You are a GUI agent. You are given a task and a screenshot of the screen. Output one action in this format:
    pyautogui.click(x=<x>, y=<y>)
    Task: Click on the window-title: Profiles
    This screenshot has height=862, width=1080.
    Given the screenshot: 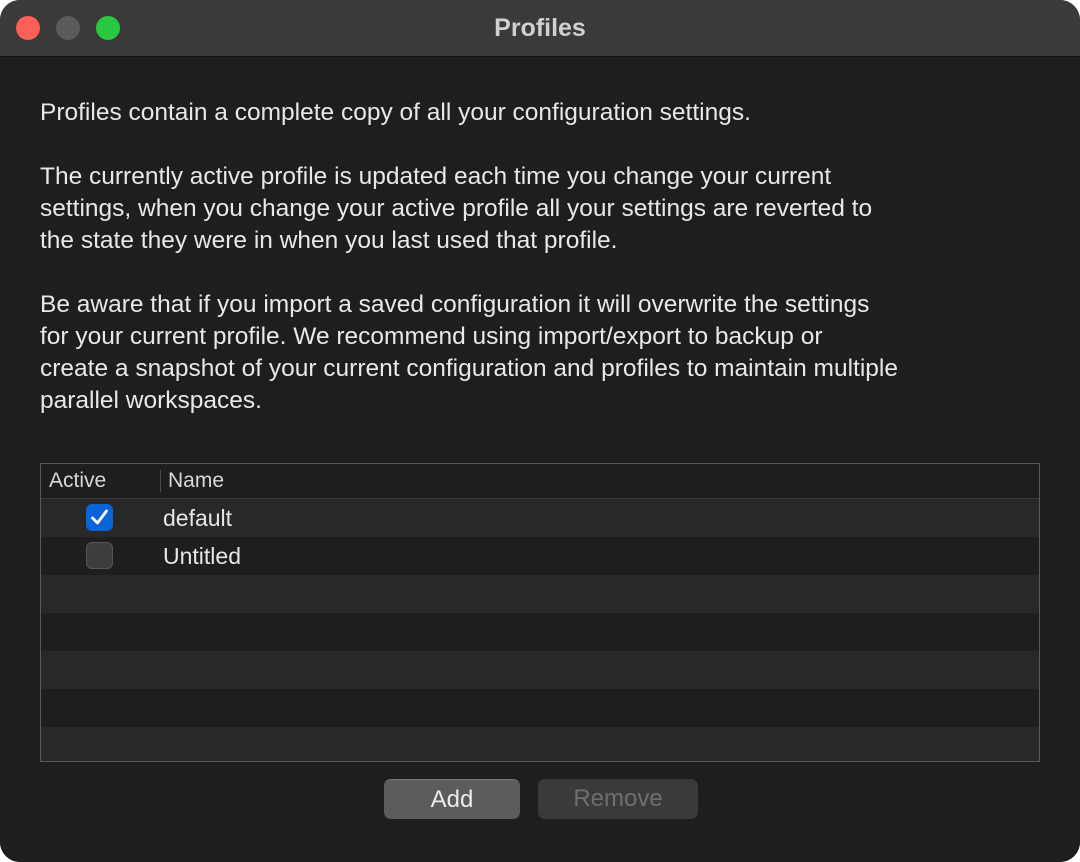 What is the action you would take?
    pyautogui.click(x=540, y=28)
    